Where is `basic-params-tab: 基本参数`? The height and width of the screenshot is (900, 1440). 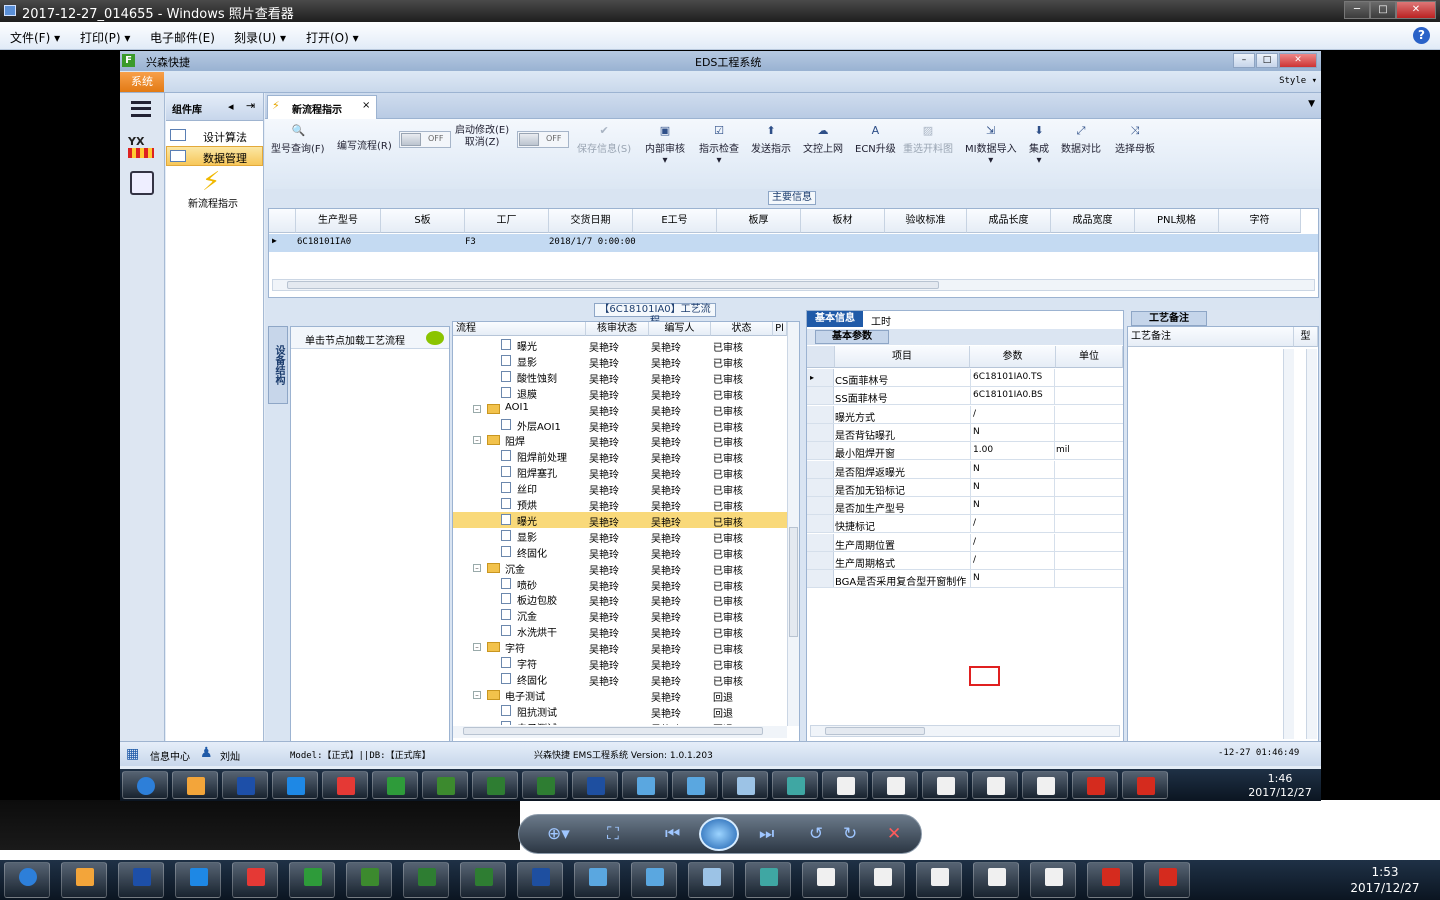 basic-params-tab: 基本参数 is located at coordinates (852, 337).